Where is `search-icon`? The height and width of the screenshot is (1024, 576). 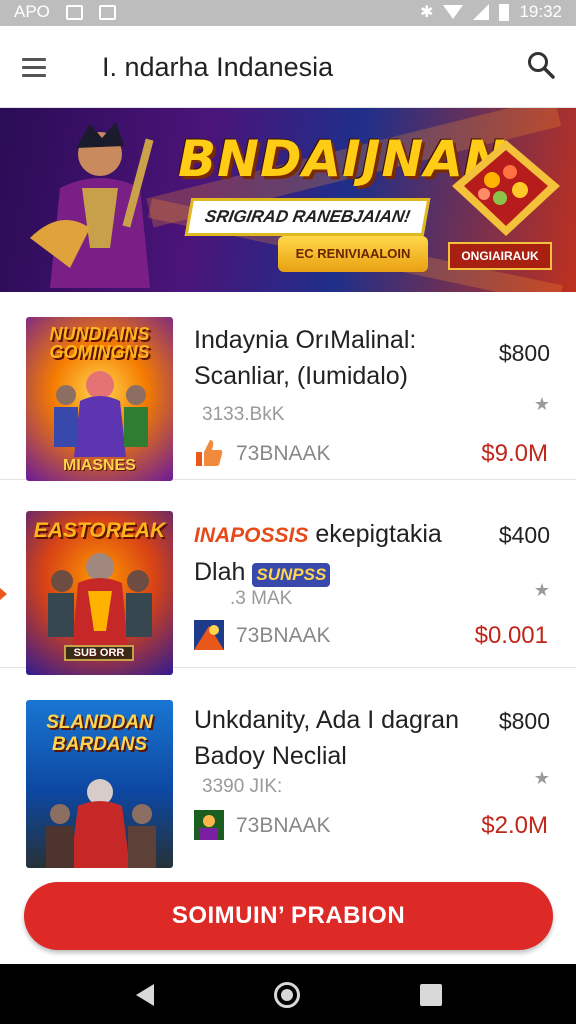
search-icon is located at coordinates (541, 65).